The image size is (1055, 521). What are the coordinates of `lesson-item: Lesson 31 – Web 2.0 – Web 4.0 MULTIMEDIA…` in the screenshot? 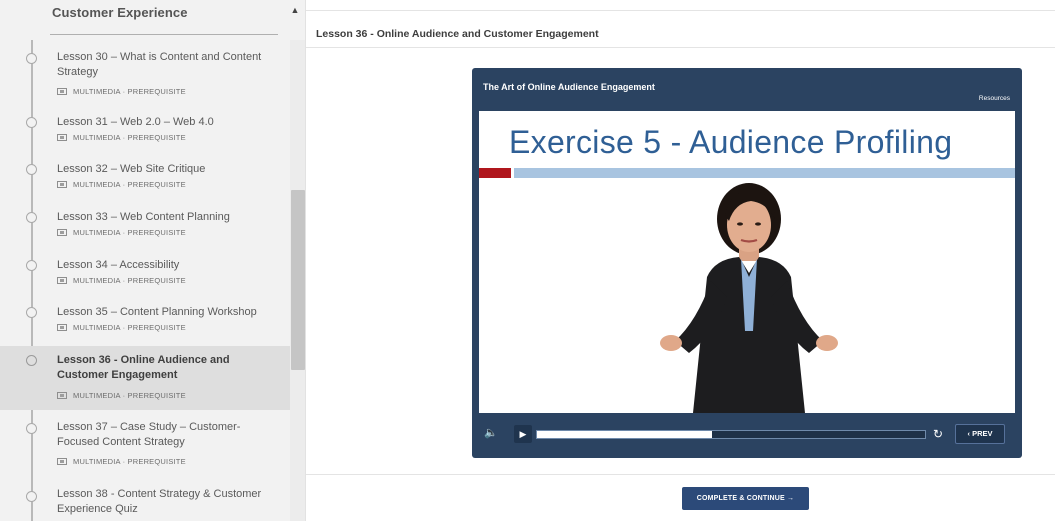 It's located at (145, 128).